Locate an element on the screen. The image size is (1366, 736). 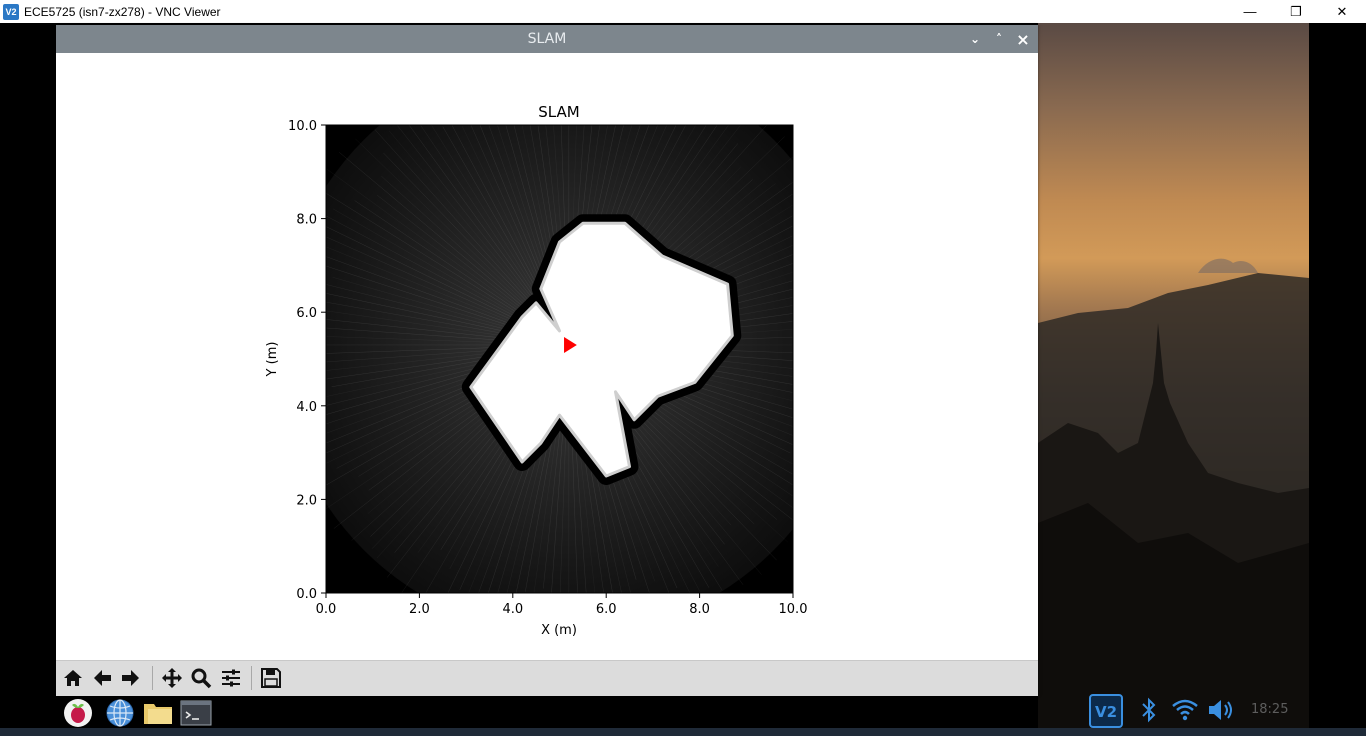
x-tick-label: 6.0 is located at coordinates (606, 609).